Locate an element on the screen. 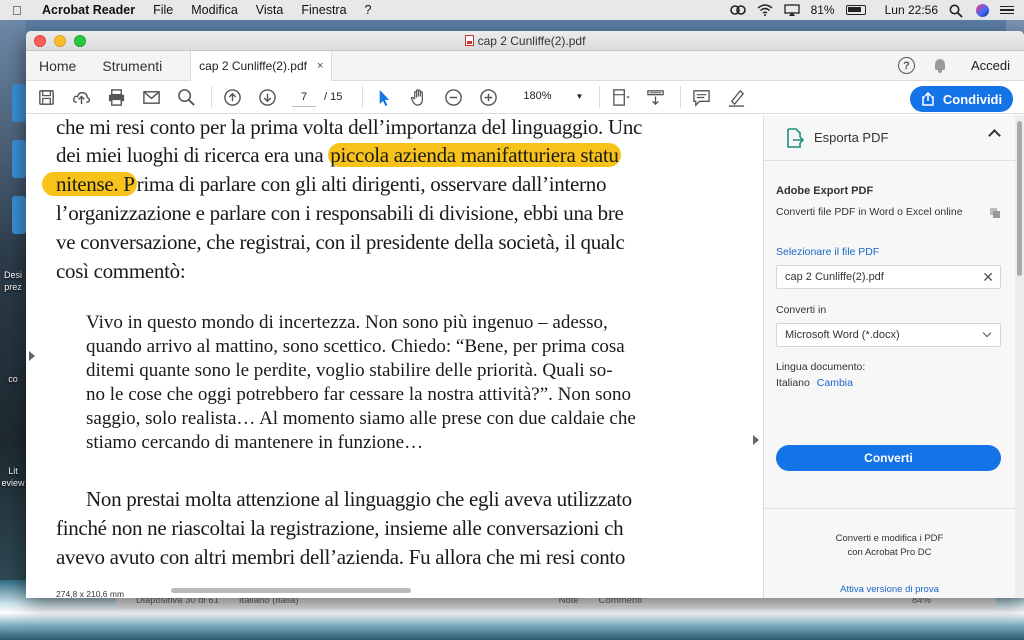  hand-icon is located at coordinates (418, 97).